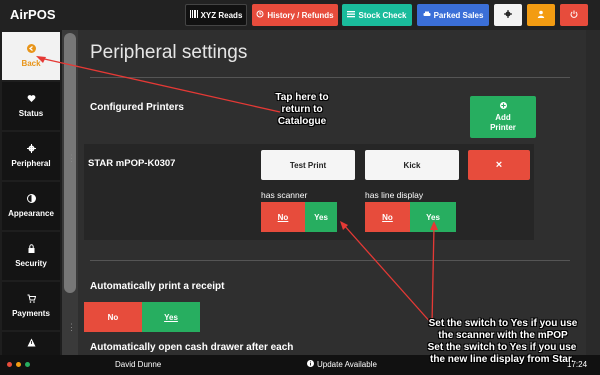  Describe the element at coordinates (412, 165) in the screenshot. I see `kick-button: Kick` at that location.